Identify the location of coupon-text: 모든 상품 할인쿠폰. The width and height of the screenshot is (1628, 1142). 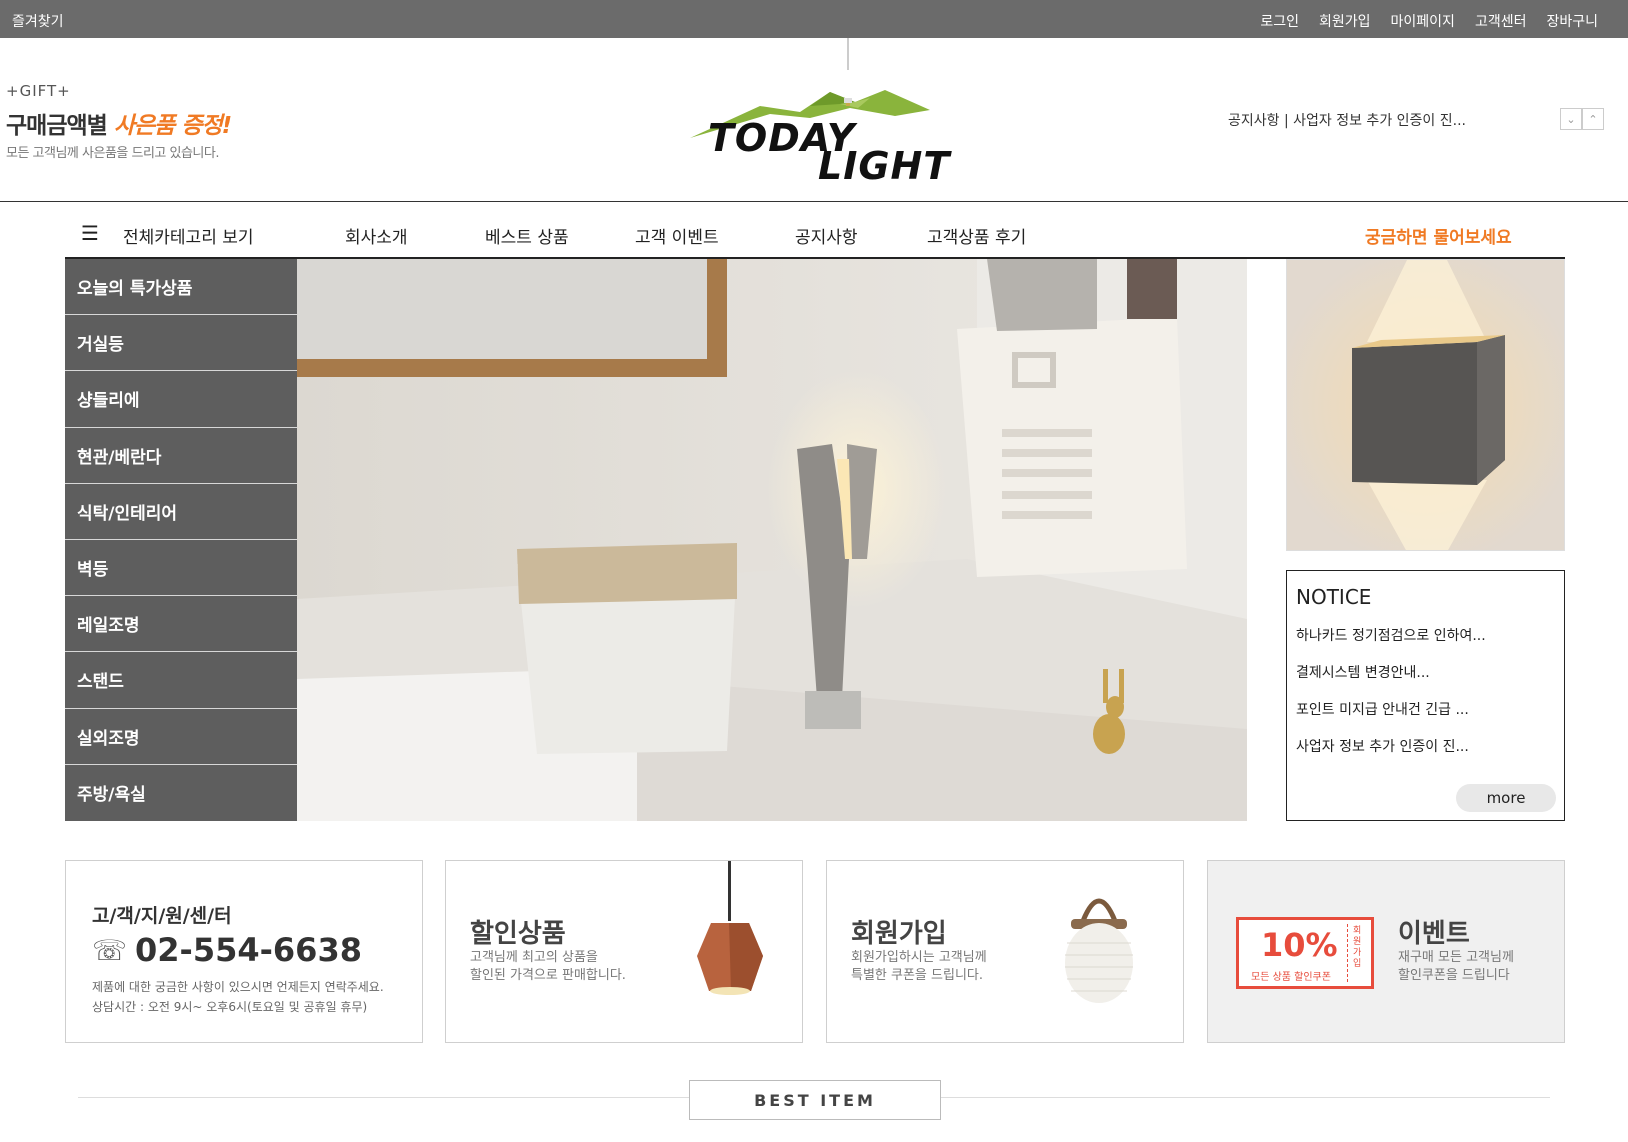
(1291, 977).